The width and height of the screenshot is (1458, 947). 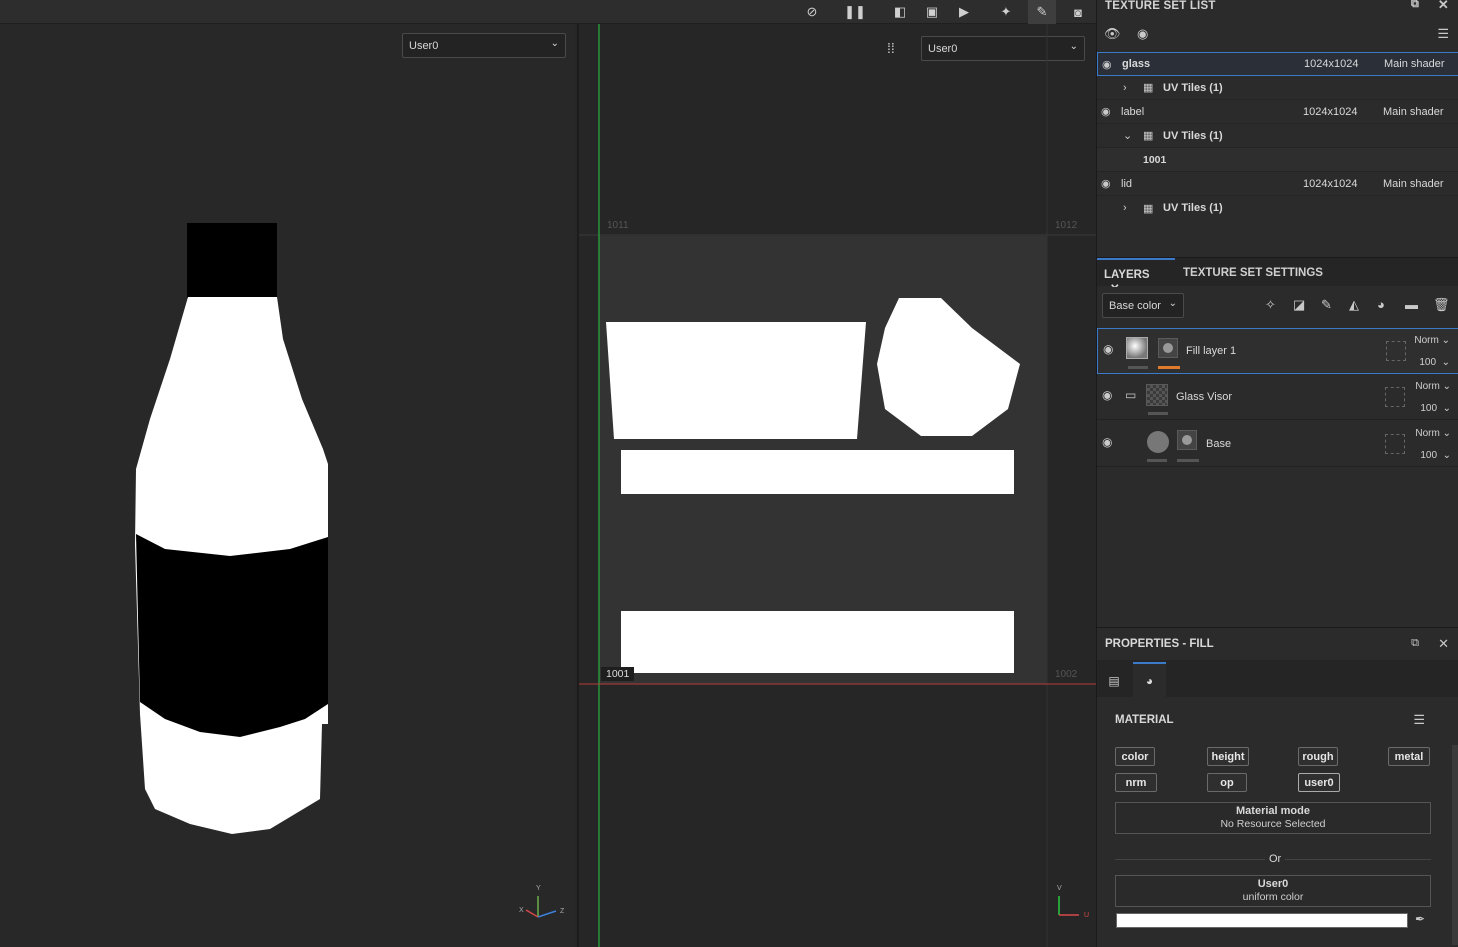 I want to click on uv-tile-1001-row: 1001, so click(x=1277, y=160).